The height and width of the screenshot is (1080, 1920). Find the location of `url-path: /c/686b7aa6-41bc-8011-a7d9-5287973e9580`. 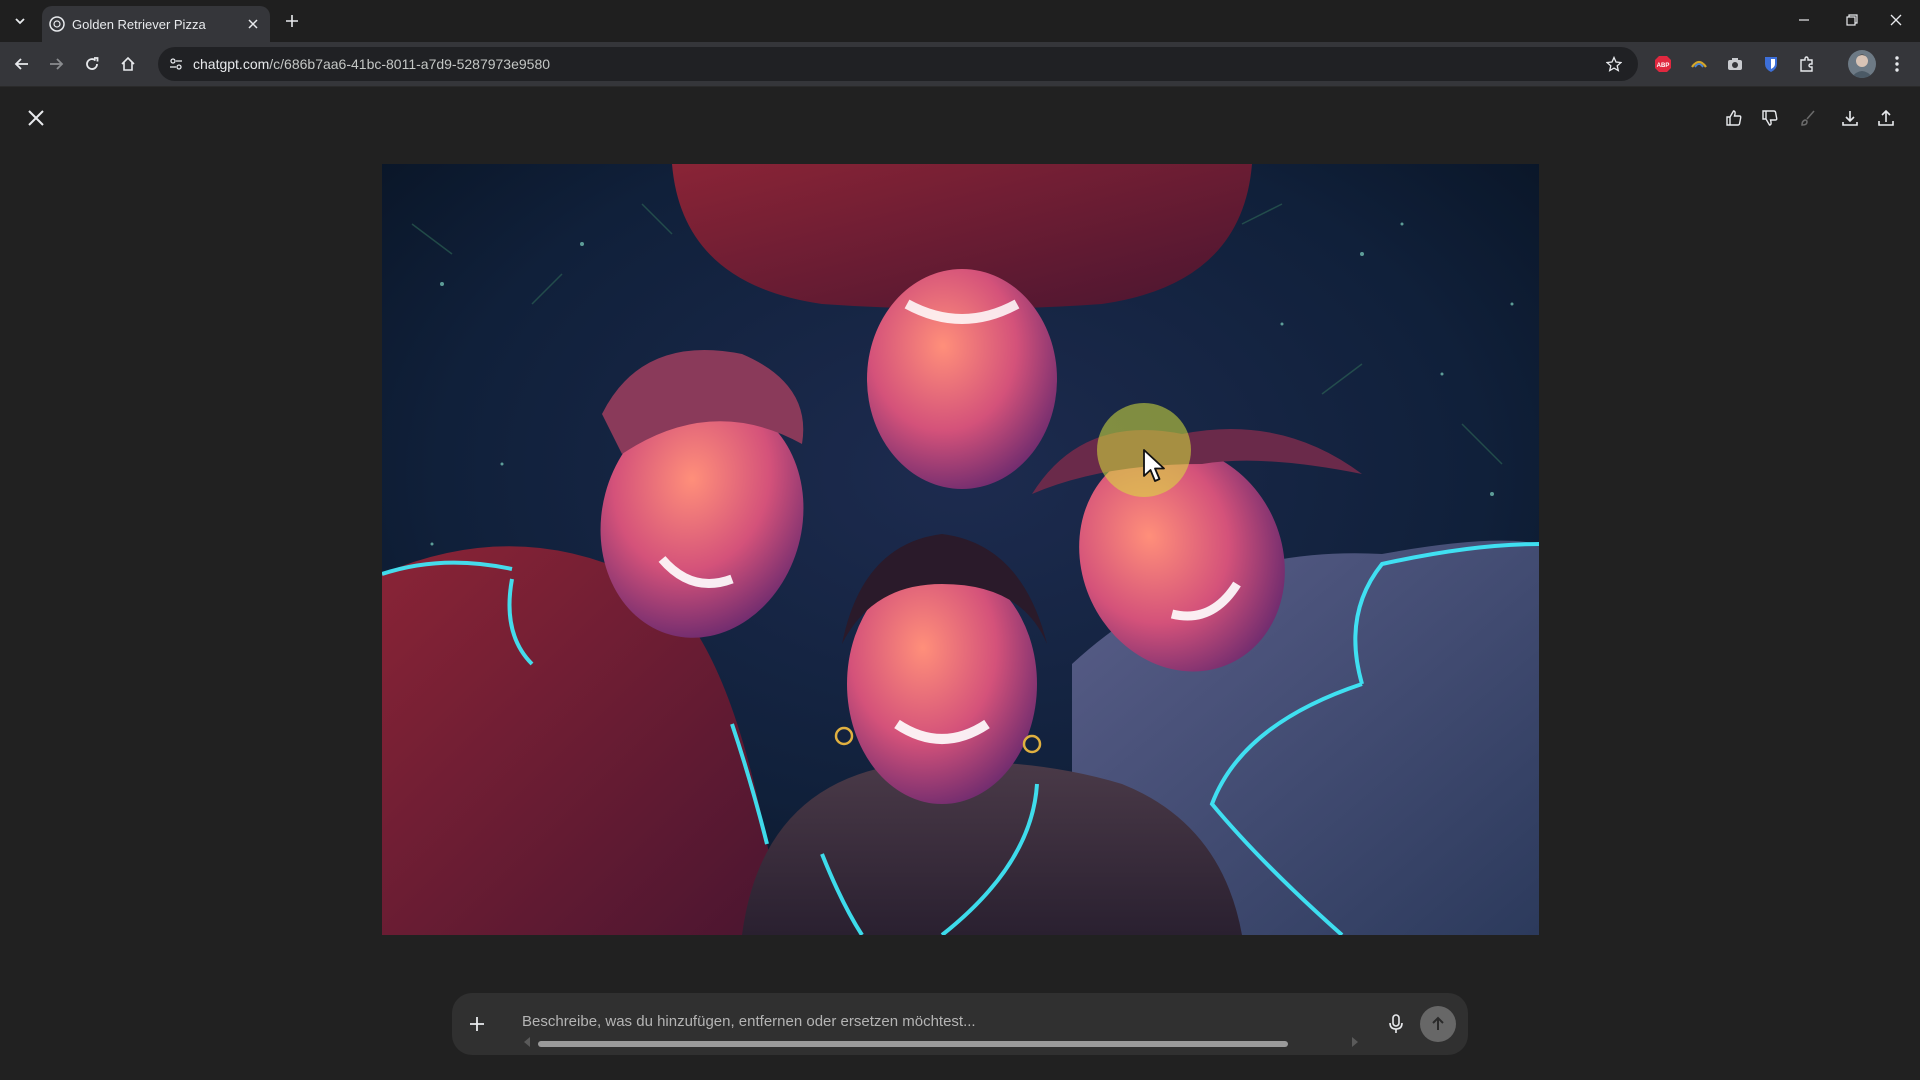

url-path: /c/686b7aa6-41bc-8011-a7d9-5287973e9580 is located at coordinates (410, 64).